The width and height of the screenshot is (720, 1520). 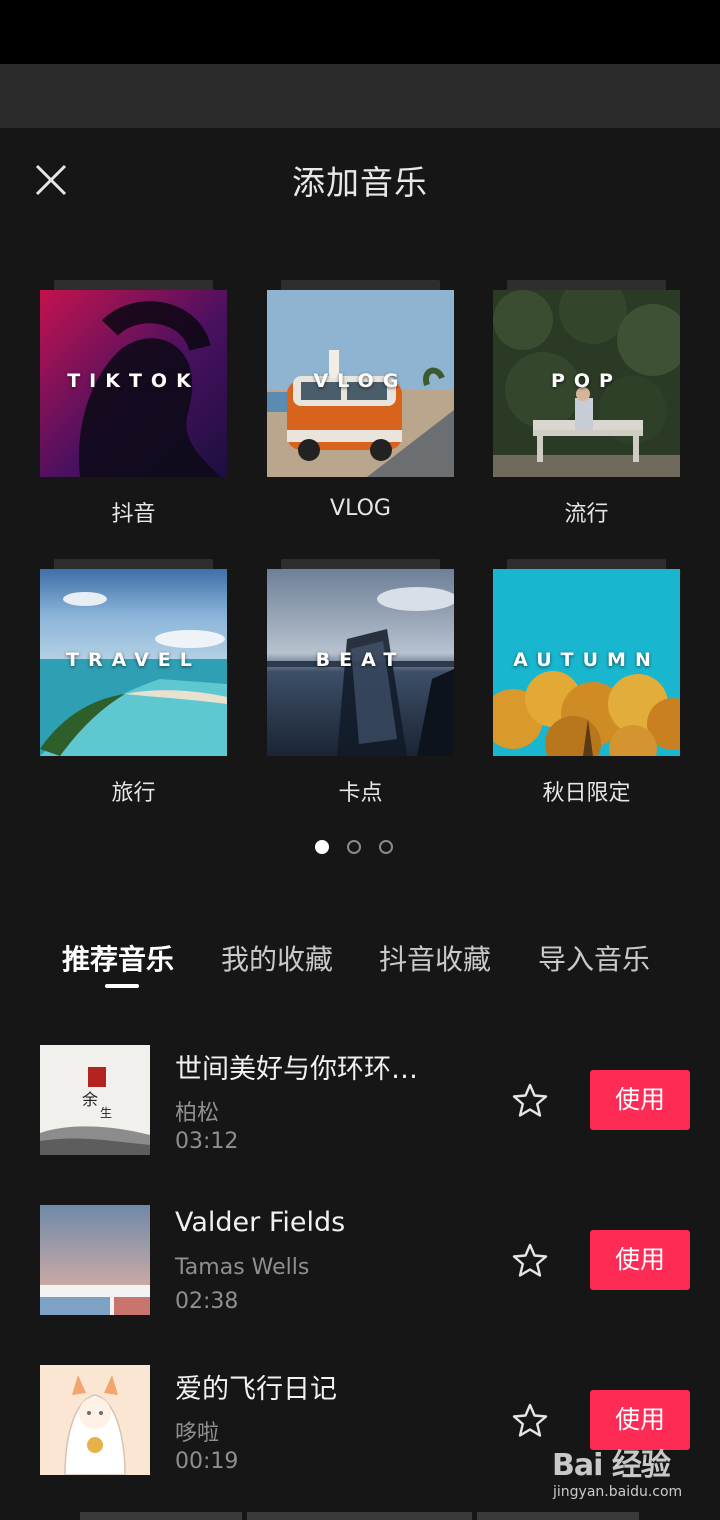 I want to click on category-label: 流行, so click(x=586, y=514).